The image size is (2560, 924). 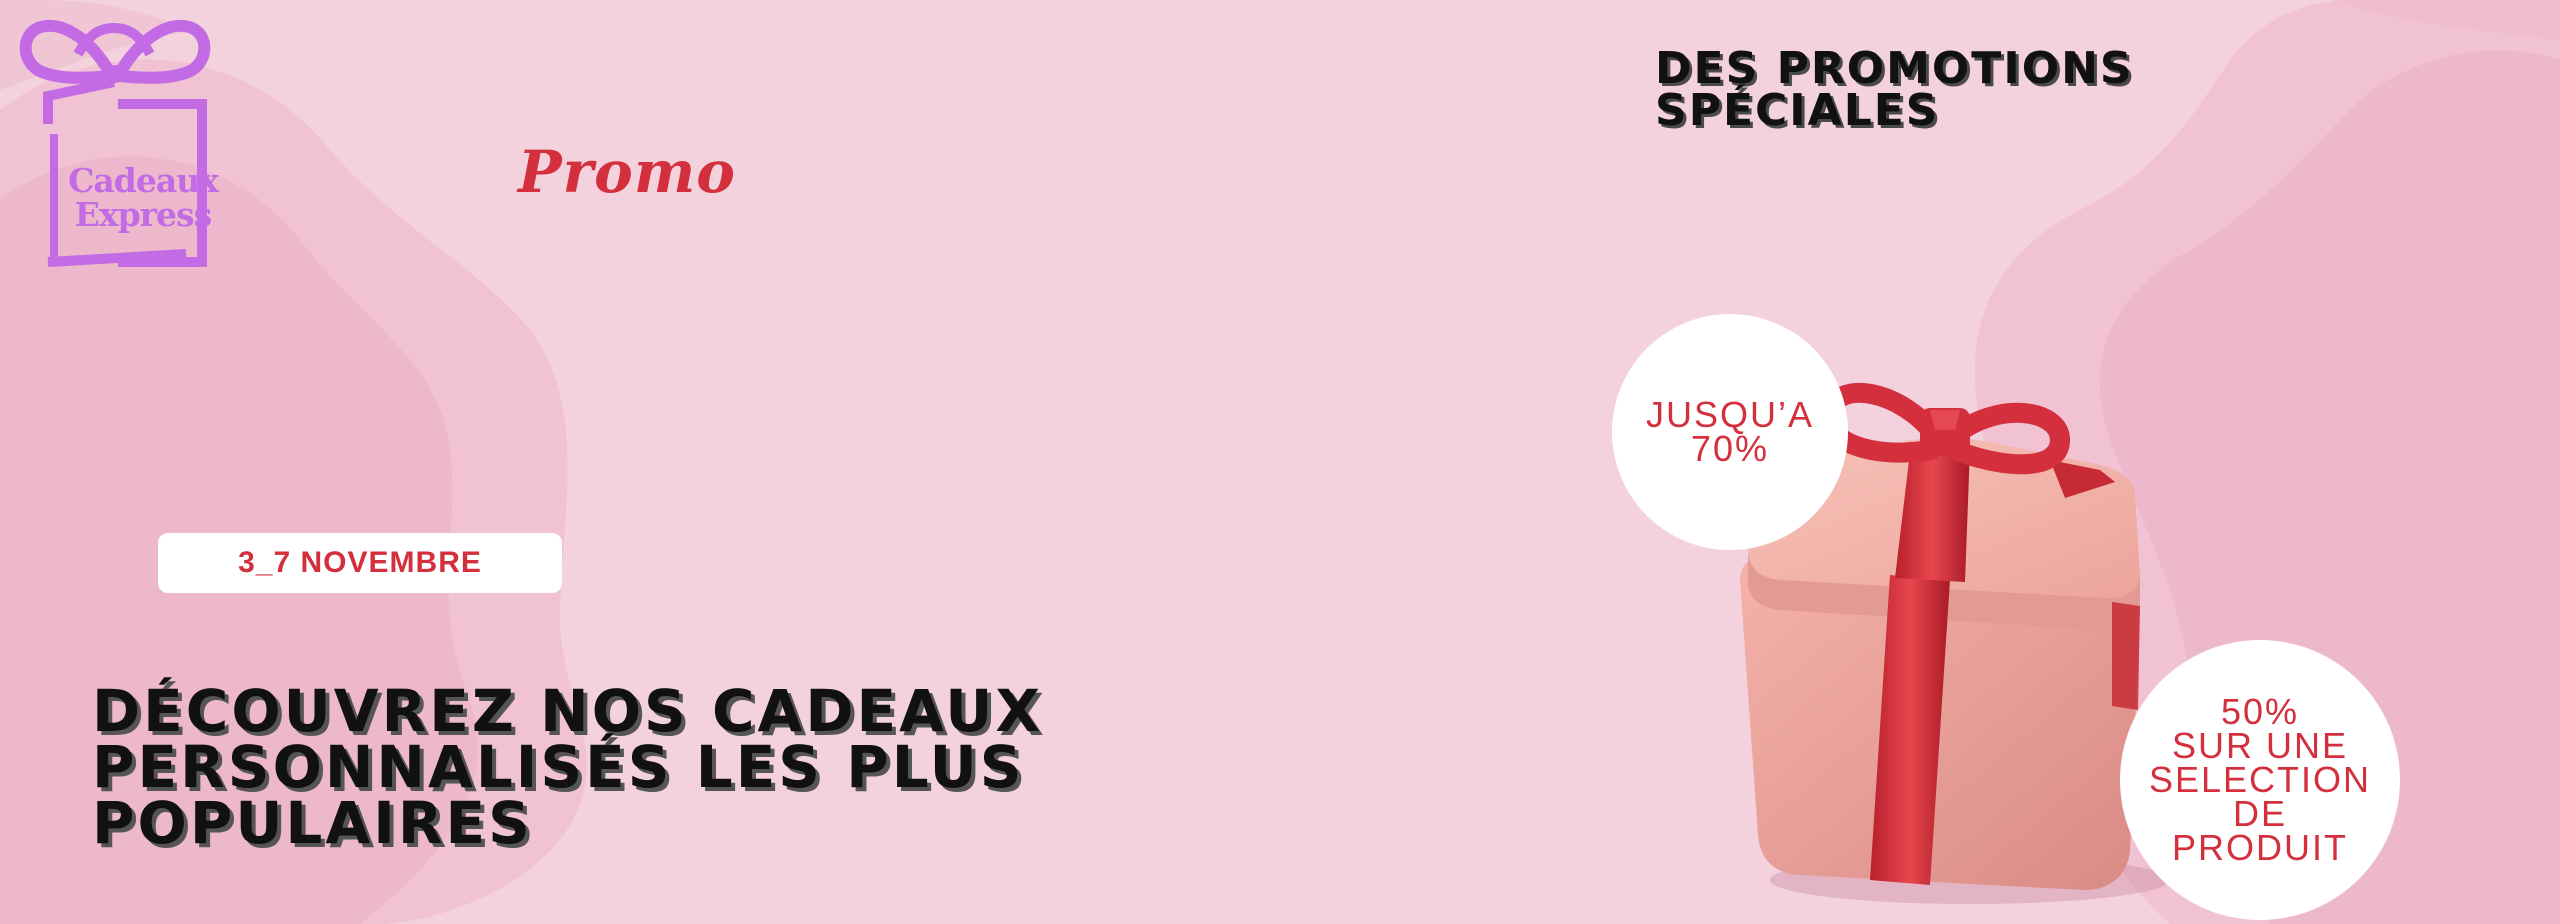 What do you see at coordinates (143, 214) in the screenshot?
I see `brand-name-line-2: Express` at bounding box center [143, 214].